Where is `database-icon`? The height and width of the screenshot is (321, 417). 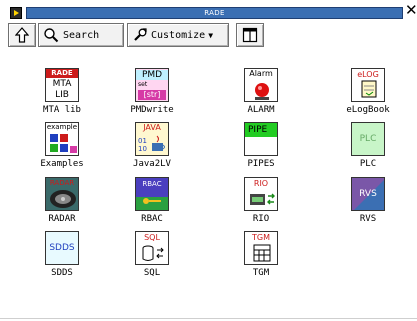 database-icon is located at coordinates (153, 253).